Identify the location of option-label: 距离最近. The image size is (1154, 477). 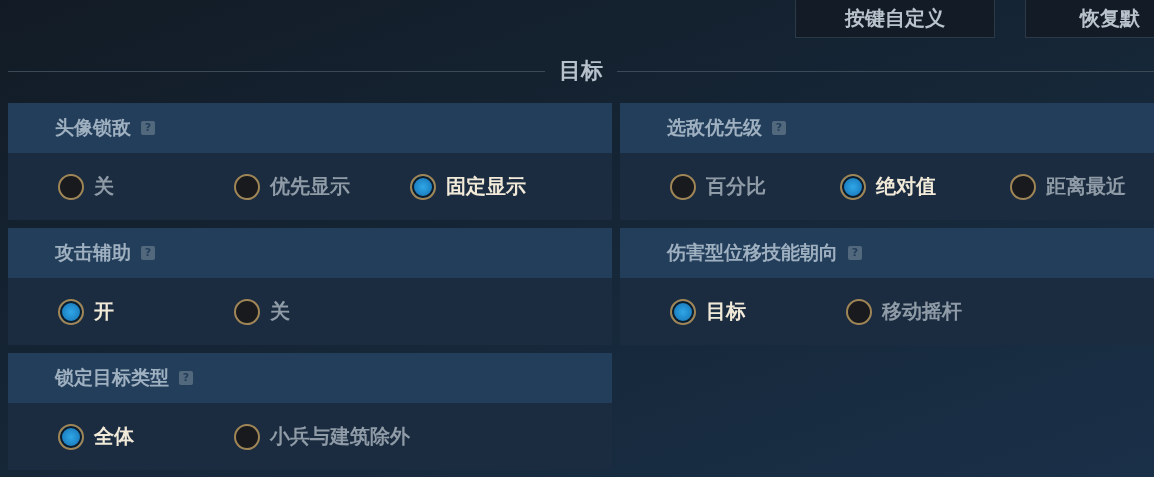
(1086, 186).